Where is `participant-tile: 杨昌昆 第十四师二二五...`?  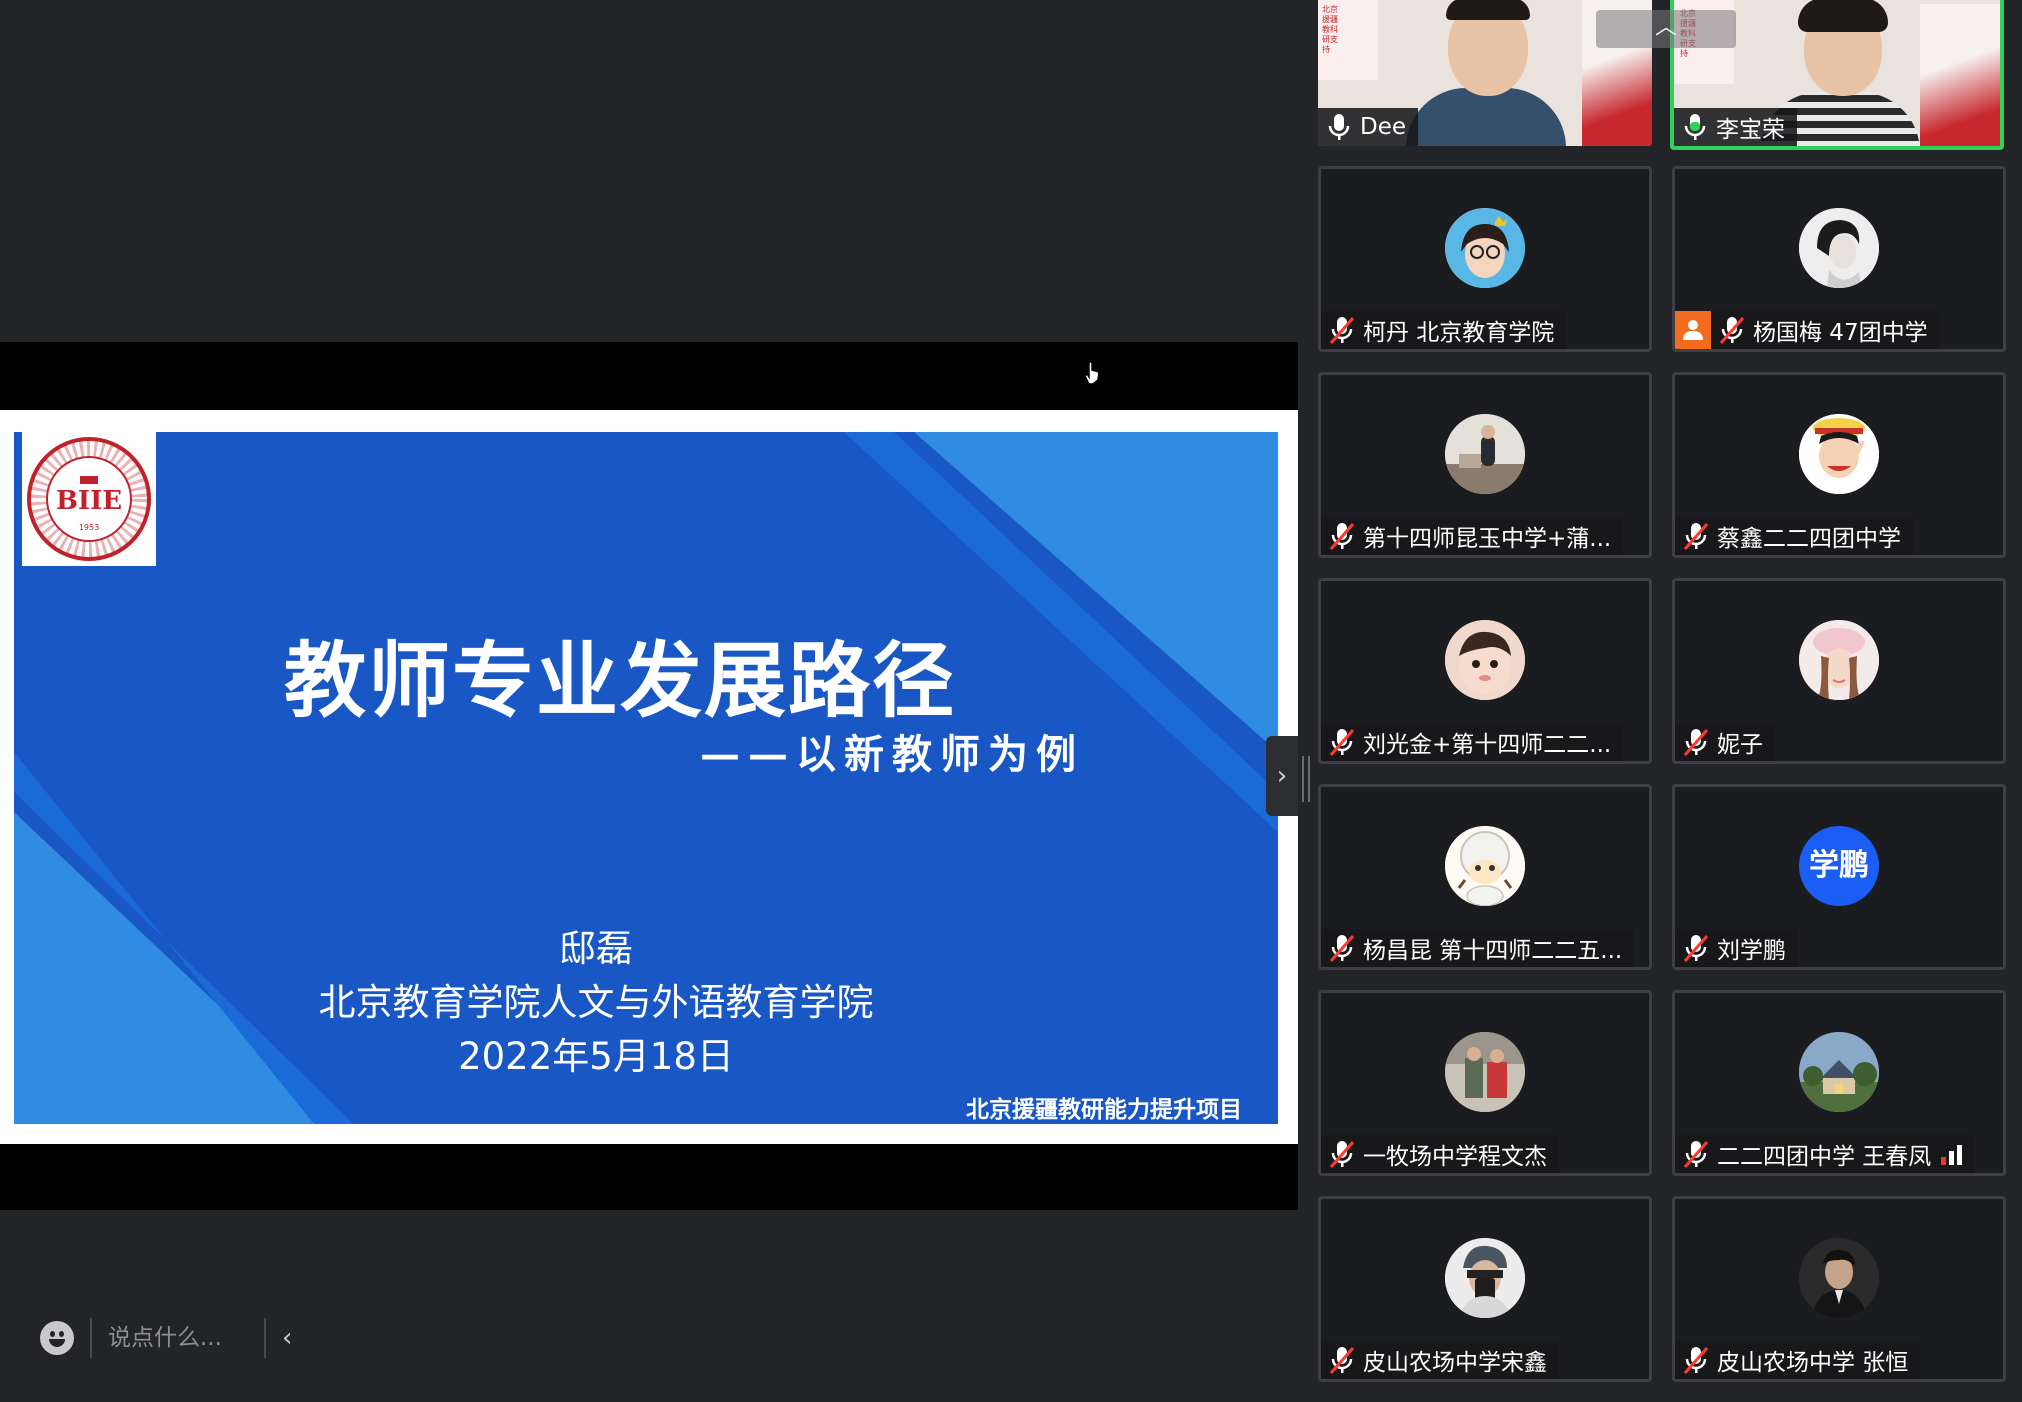 participant-tile: 杨昌昆 第十四师二二五... is located at coordinates (1485, 877).